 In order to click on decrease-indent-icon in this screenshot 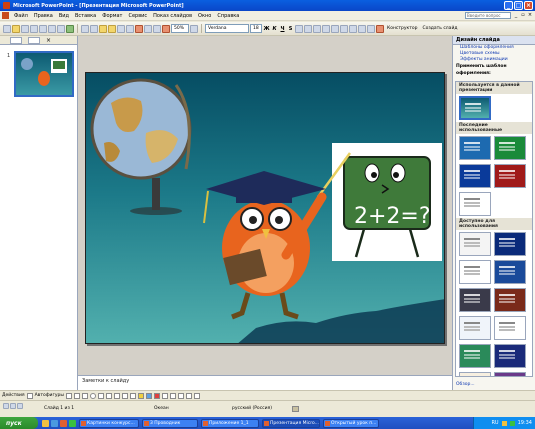, I will do `click(362, 28)`.